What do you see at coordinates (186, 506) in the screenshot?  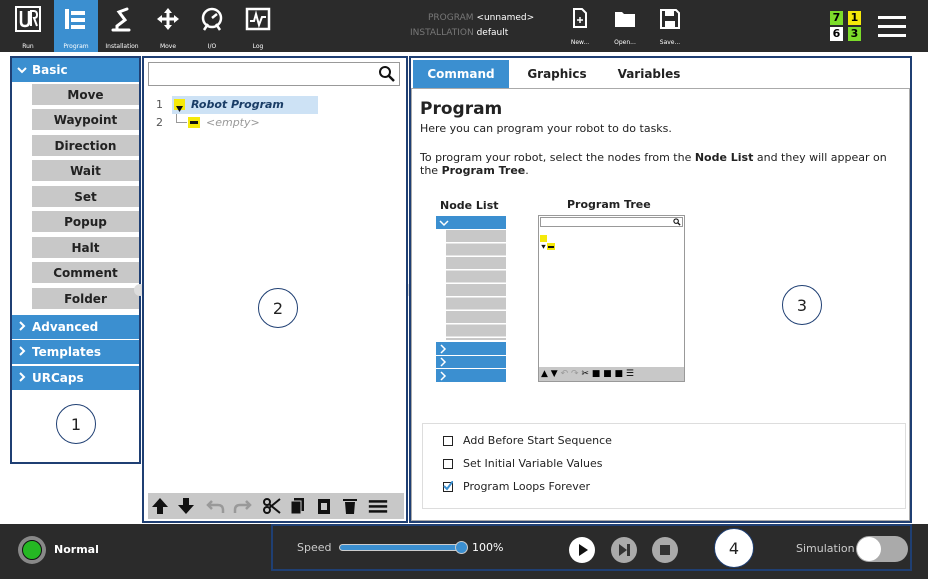 I see `move-down-icon` at bounding box center [186, 506].